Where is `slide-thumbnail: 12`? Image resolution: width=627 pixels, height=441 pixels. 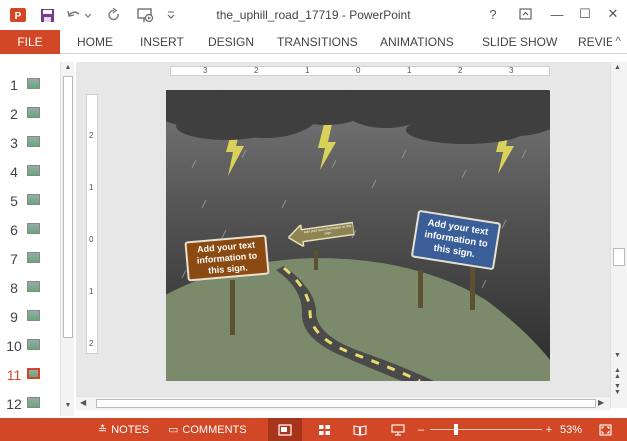 slide-thumbnail: 12 is located at coordinates (30, 403).